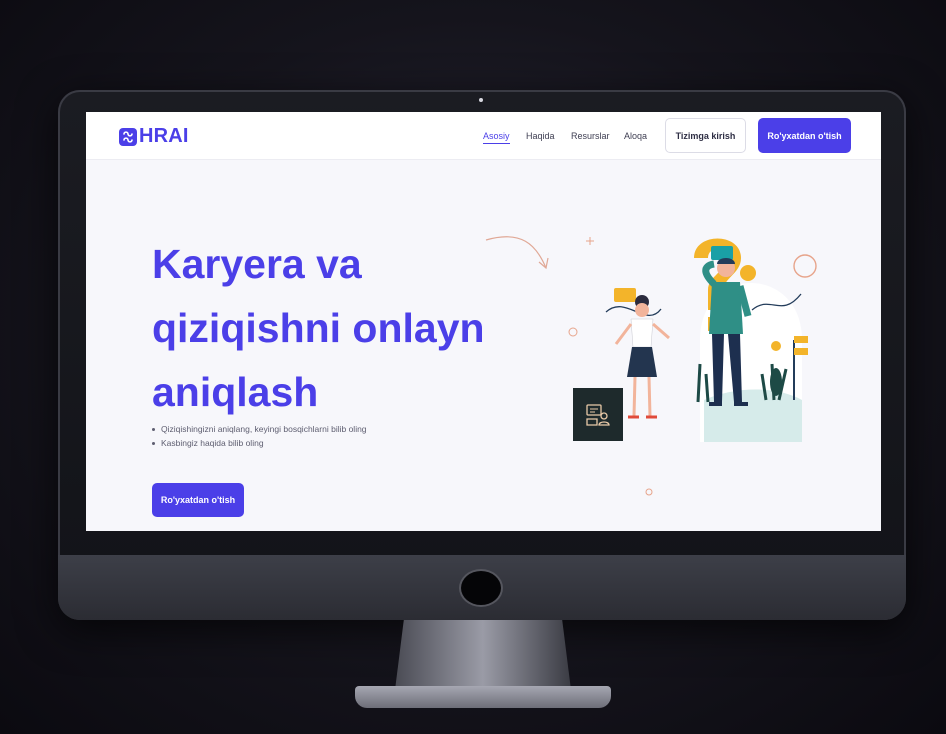 This screenshot has width=946, height=734. I want to click on chat-badge-icon, so click(598, 414).